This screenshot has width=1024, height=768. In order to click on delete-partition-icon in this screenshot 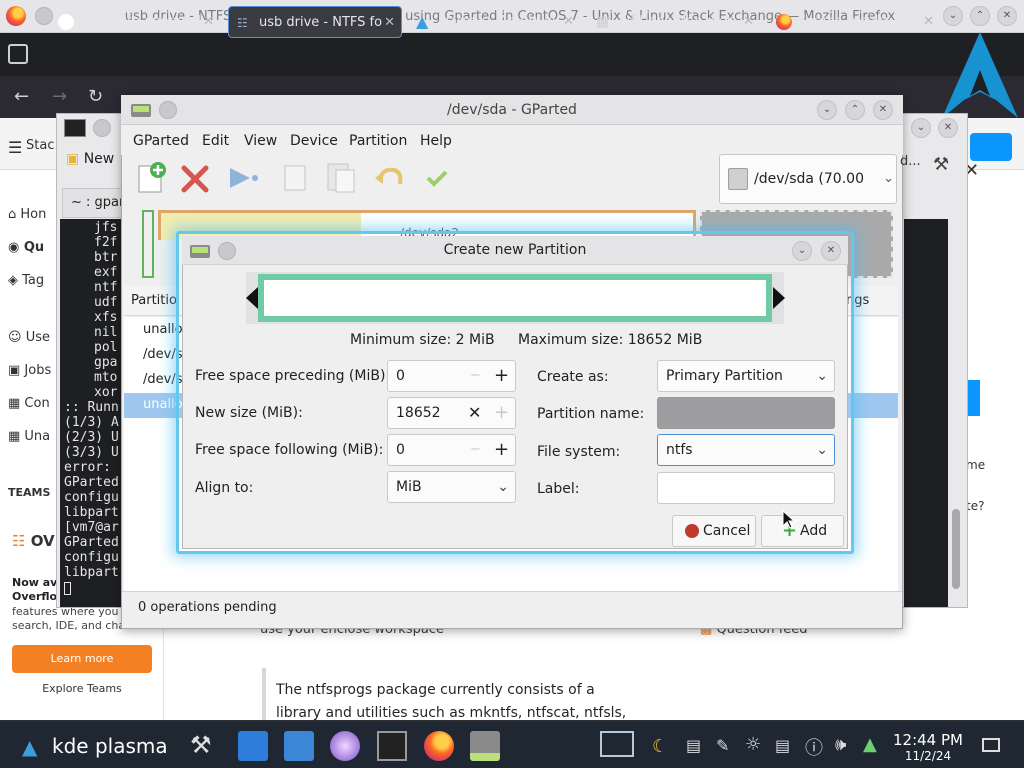, I will do `click(195, 178)`.